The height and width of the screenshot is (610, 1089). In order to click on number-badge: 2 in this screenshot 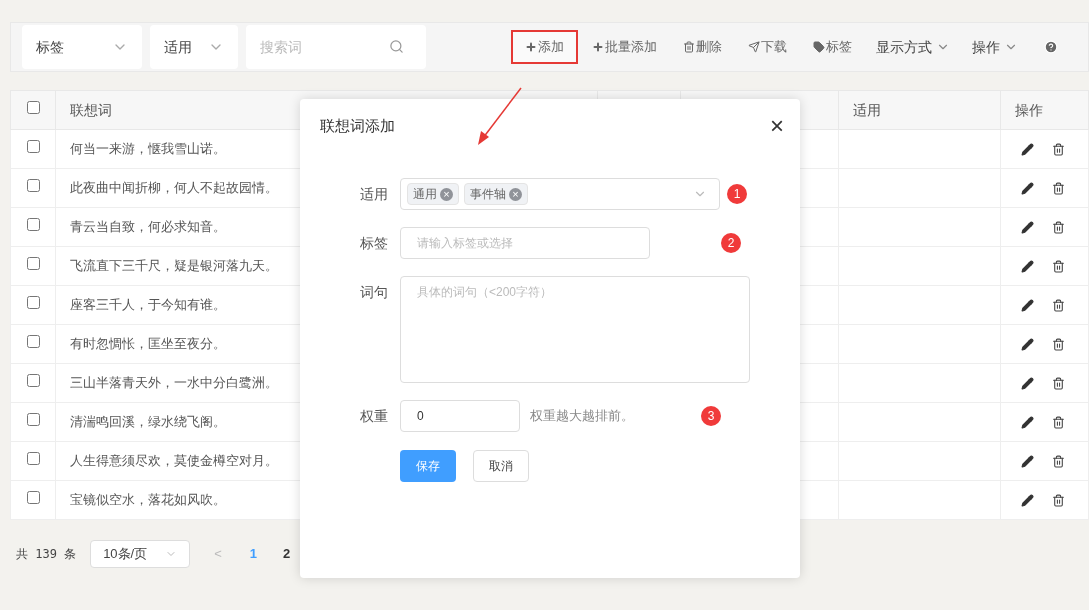, I will do `click(731, 243)`.